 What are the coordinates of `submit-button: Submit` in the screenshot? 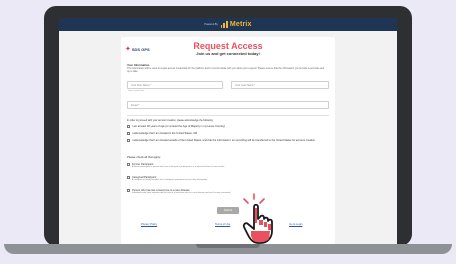 It's located at (228, 210).